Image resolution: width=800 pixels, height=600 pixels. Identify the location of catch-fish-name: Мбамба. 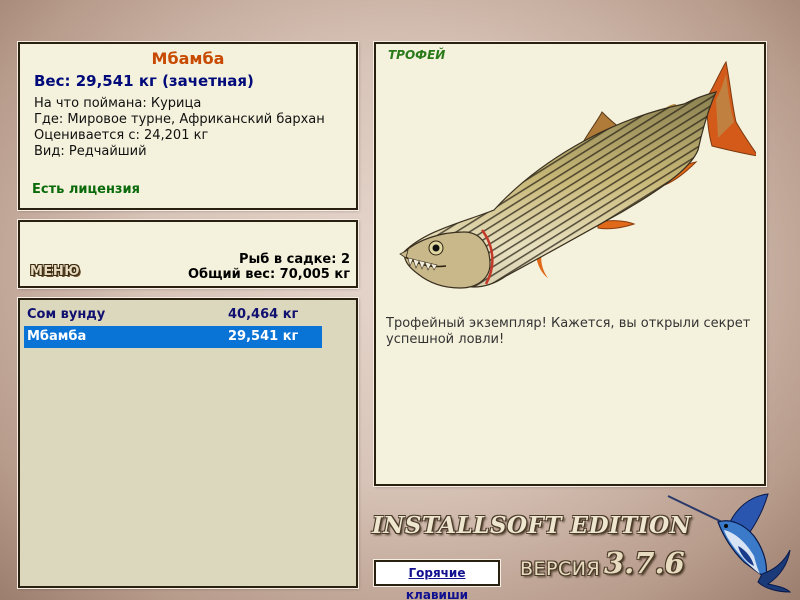
(57, 336).